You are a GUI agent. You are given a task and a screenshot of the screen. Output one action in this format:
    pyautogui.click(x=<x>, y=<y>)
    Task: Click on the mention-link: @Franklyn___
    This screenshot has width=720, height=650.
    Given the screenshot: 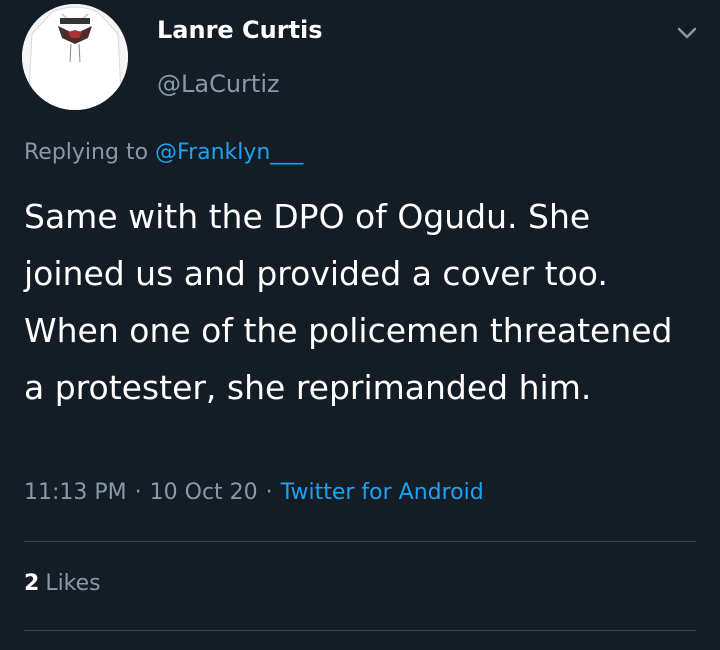 What is the action you would take?
    pyautogui.click(x=229, y=152)
    